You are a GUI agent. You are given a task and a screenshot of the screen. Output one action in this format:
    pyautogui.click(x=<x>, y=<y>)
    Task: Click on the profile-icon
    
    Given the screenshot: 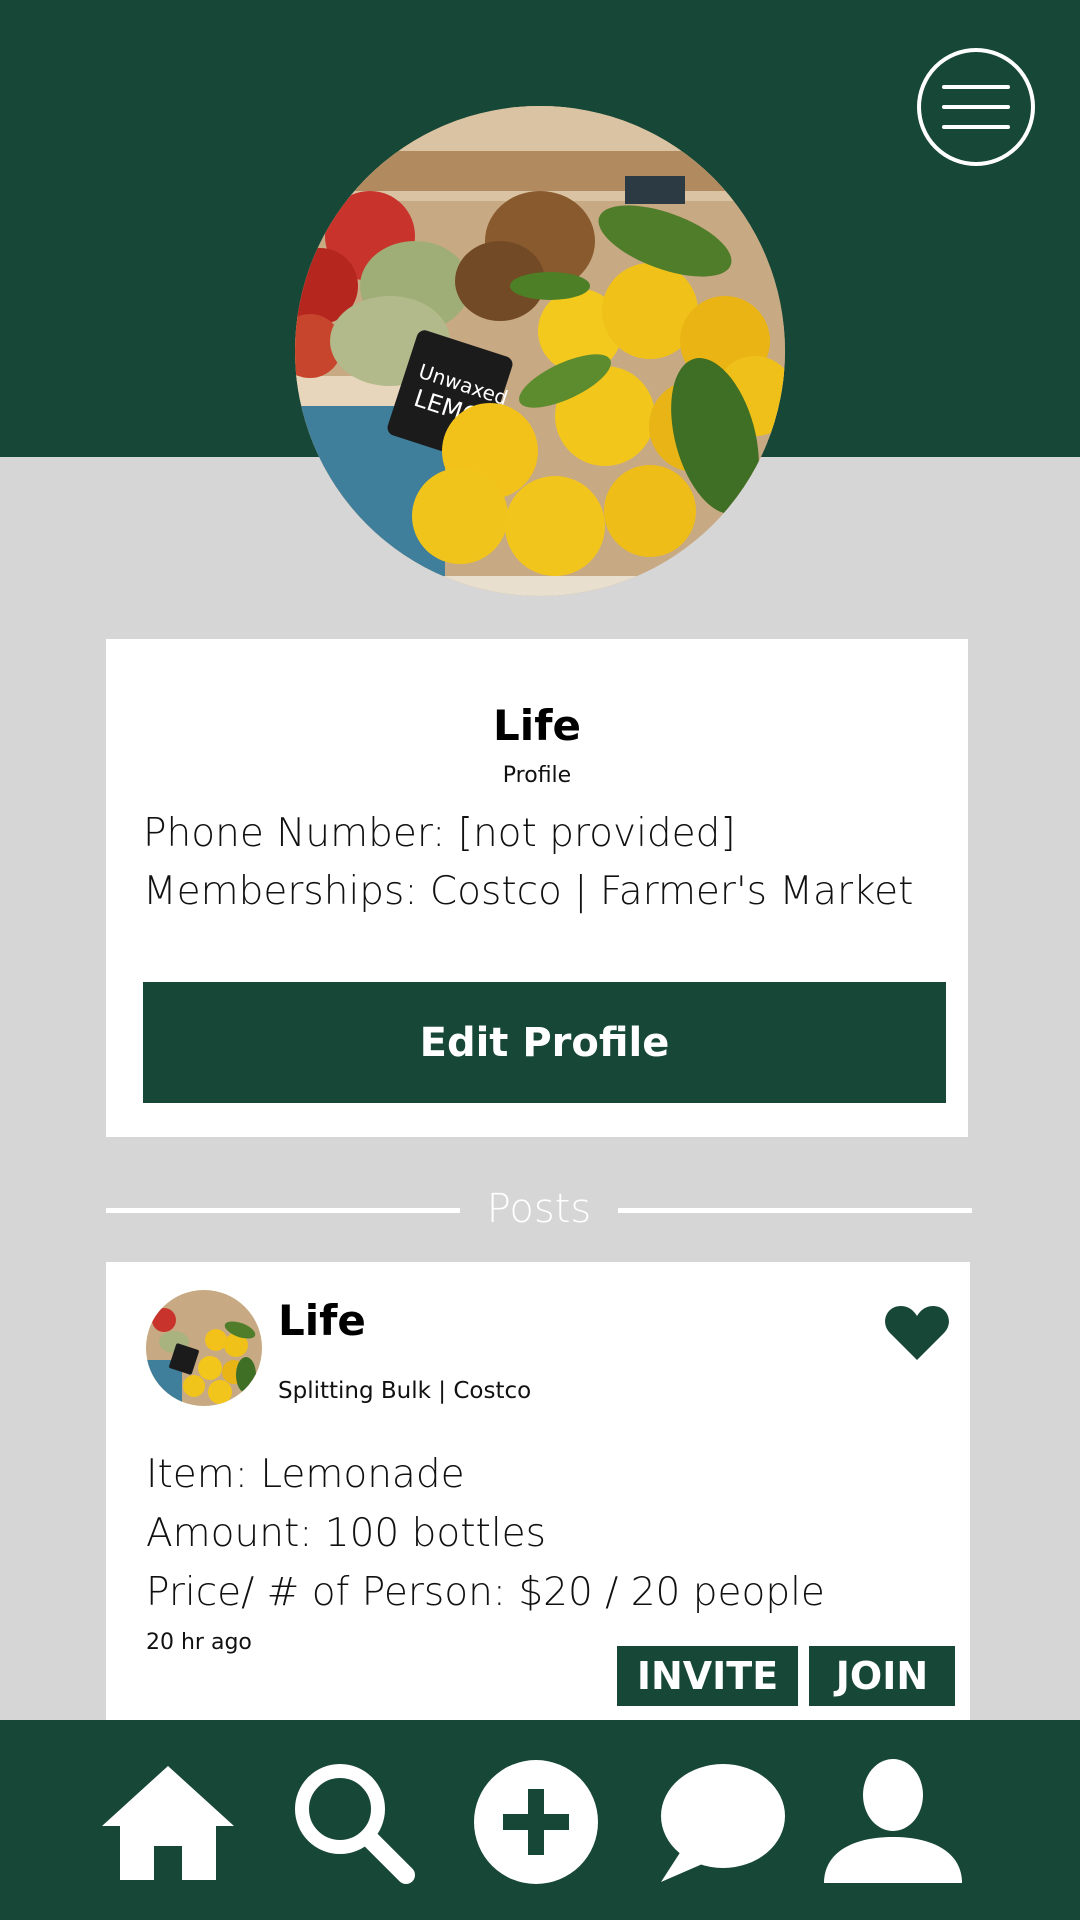 What is the action you would take?
    pyautogui.click(x=893, y=1821)
    